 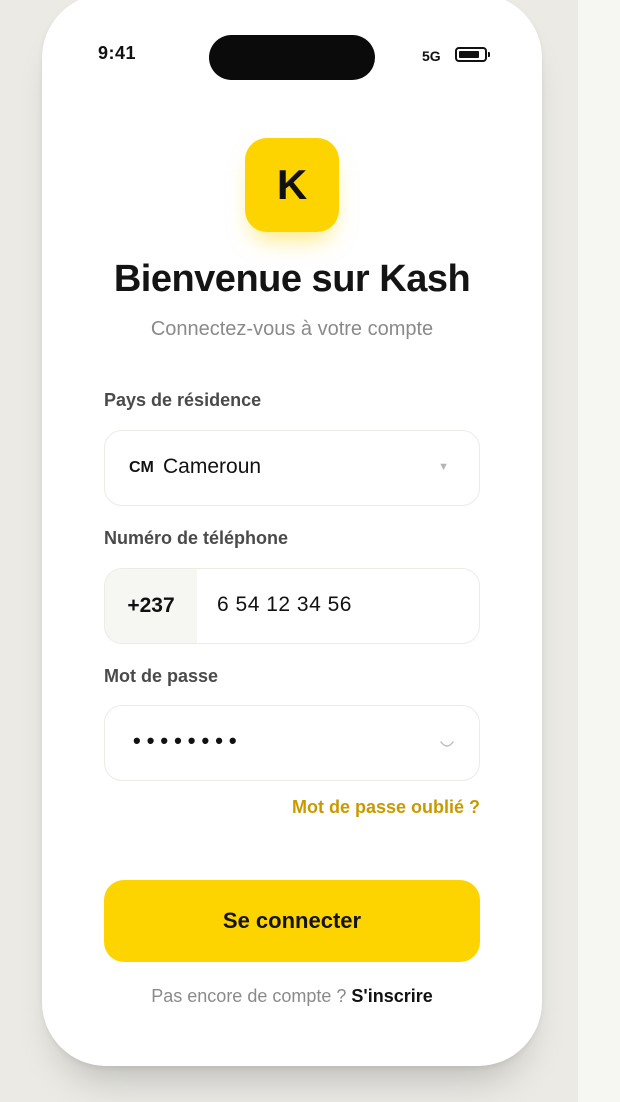 I want to click on phone-input: 6 54 12 34 56, so click(x=284, y=605).